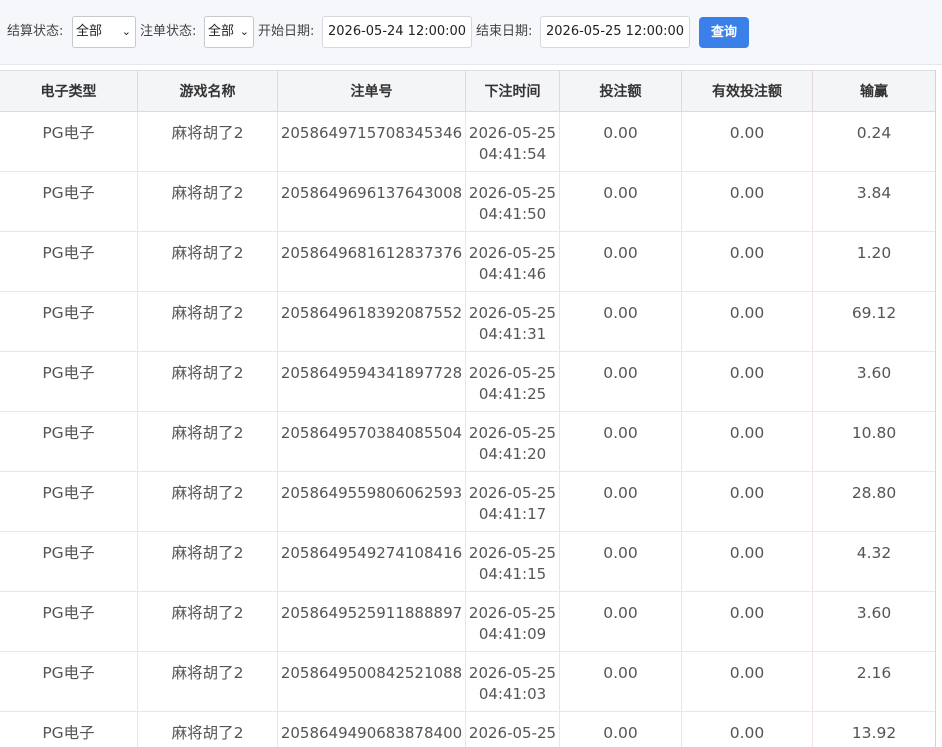 Image resolution: width=942 pixels, height=747 pixels. I want to click on cell-order-no: 2058649559806062593, so click(371, 501).